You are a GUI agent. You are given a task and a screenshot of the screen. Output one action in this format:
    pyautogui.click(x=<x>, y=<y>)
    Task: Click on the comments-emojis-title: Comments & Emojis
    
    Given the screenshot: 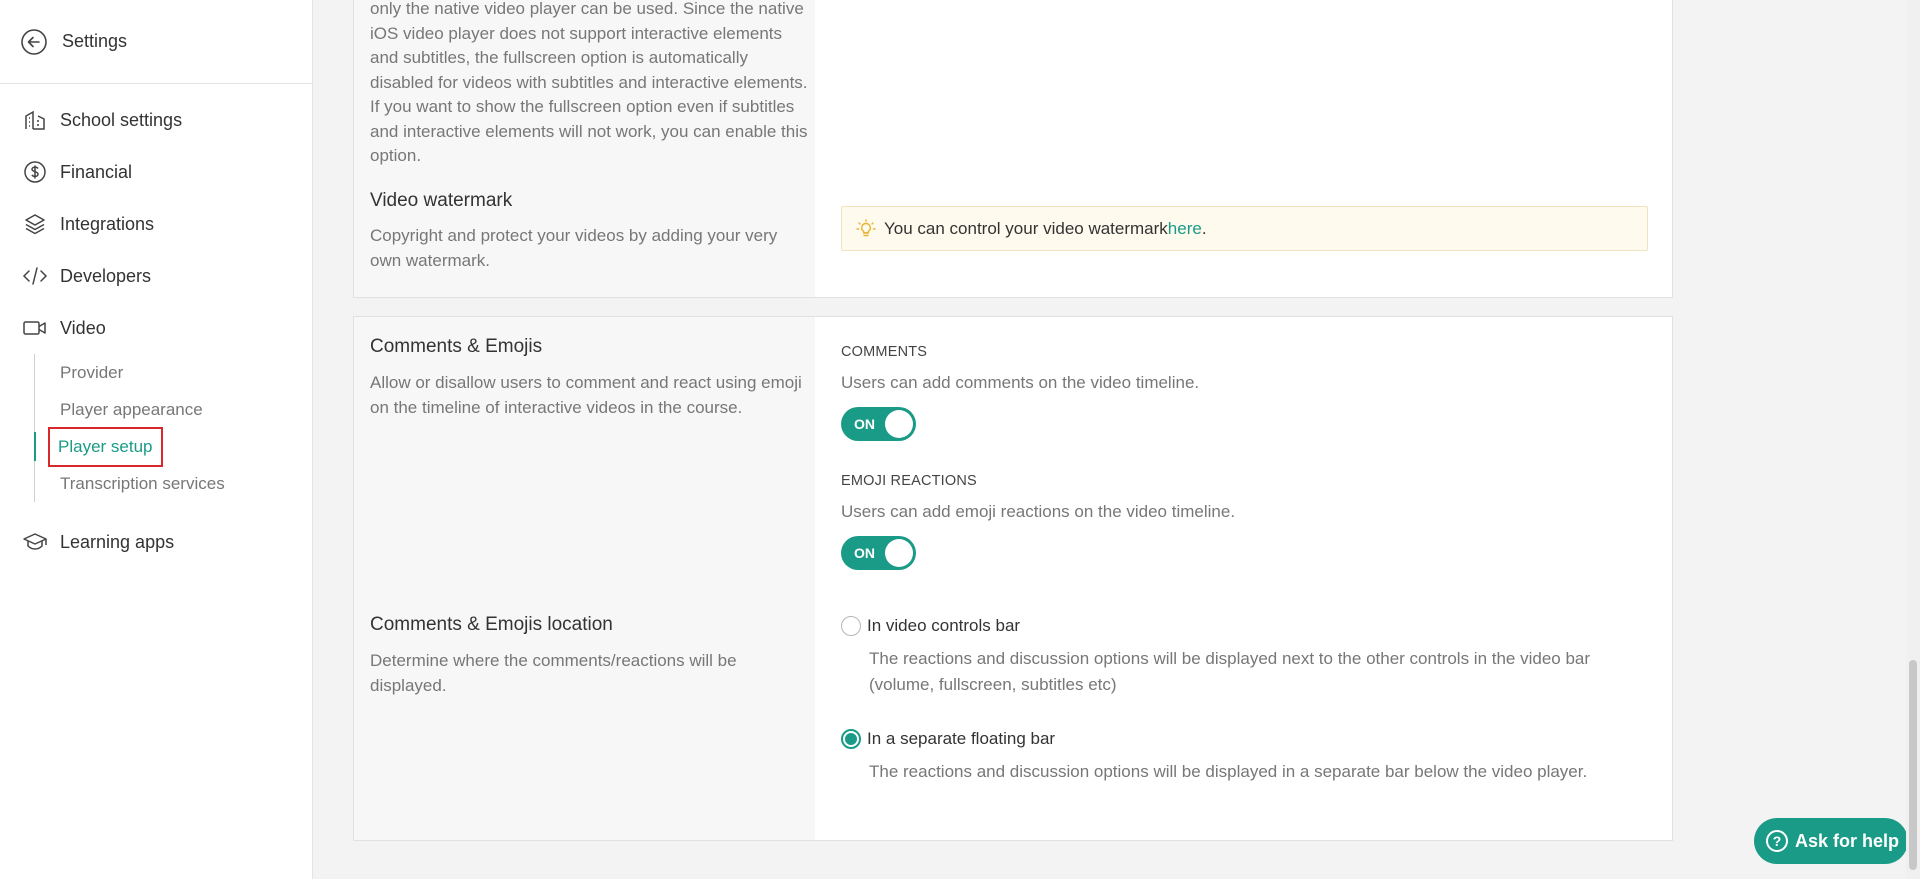 What is the action you would take?
    pyautogui.click(x=456, y=346)
    